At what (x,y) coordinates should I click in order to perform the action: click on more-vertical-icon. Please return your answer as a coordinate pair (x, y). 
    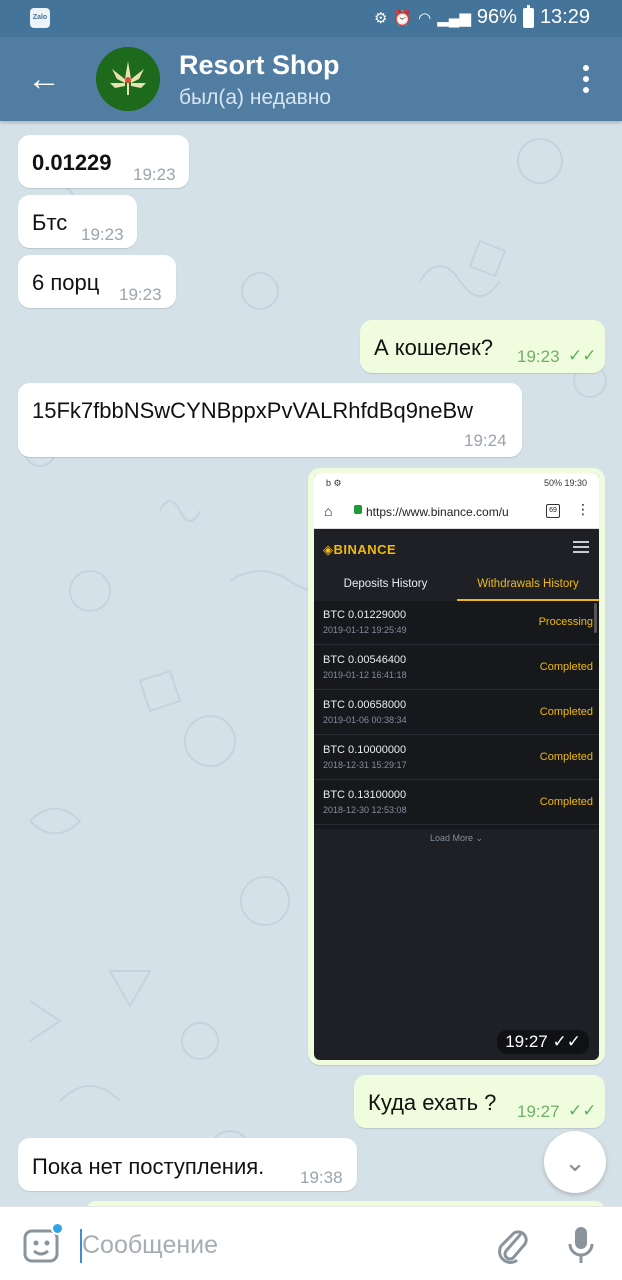
    Looking at the image, I should click on (586, 68).